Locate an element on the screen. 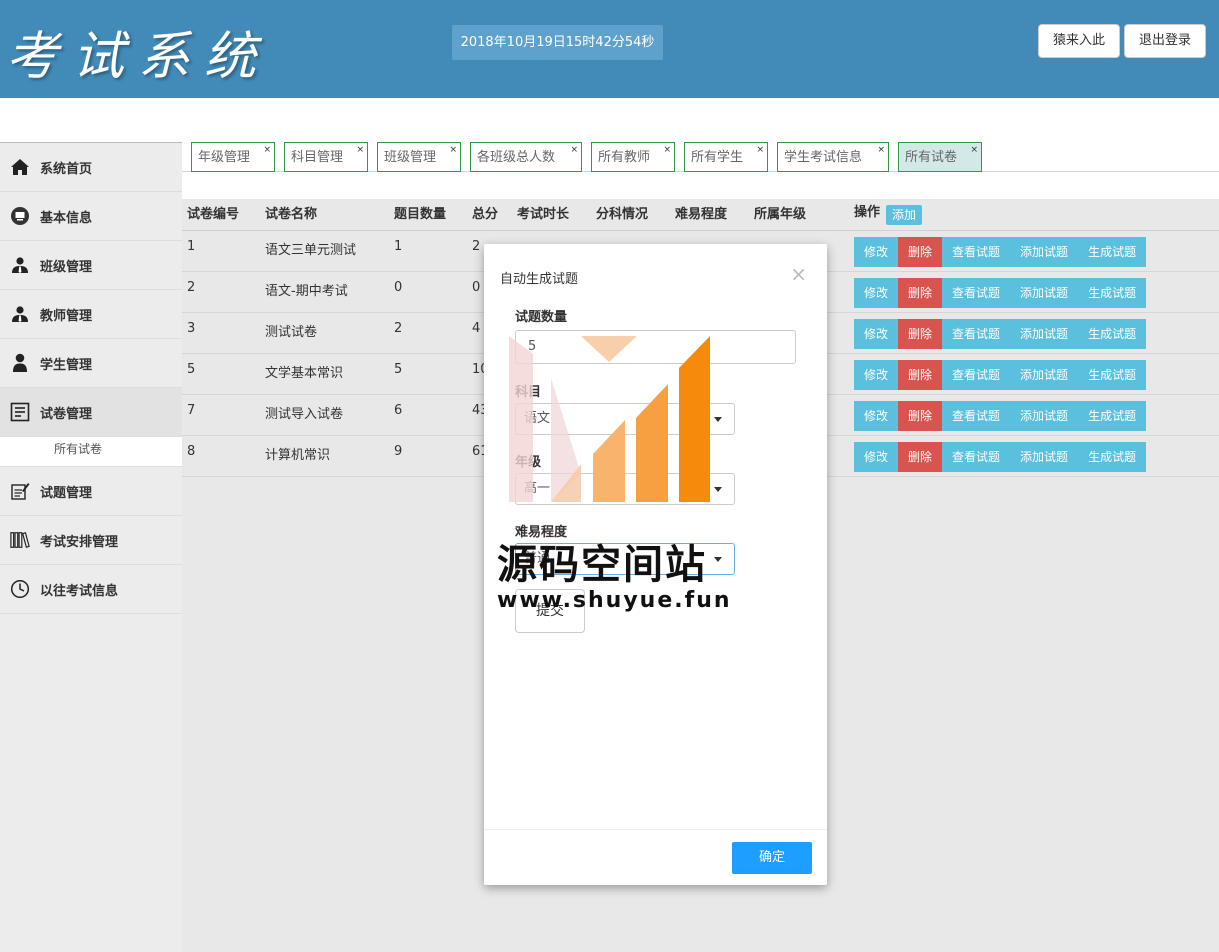 Image resolution: width=1219 pixels, height=952 pixels. watermark: 源码空间站 www.shuyue.fun is located at coordinates (617, 479).